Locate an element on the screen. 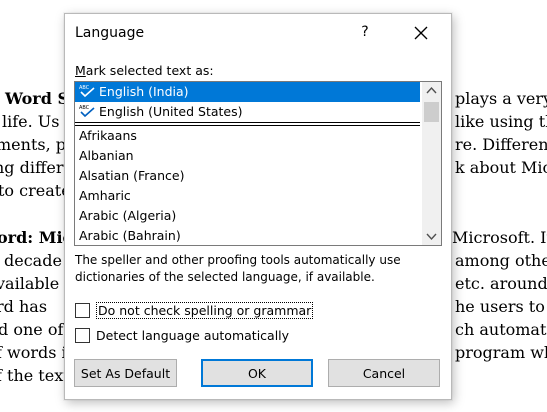  doc-line: etc. around is located at coordinates (501, 283).